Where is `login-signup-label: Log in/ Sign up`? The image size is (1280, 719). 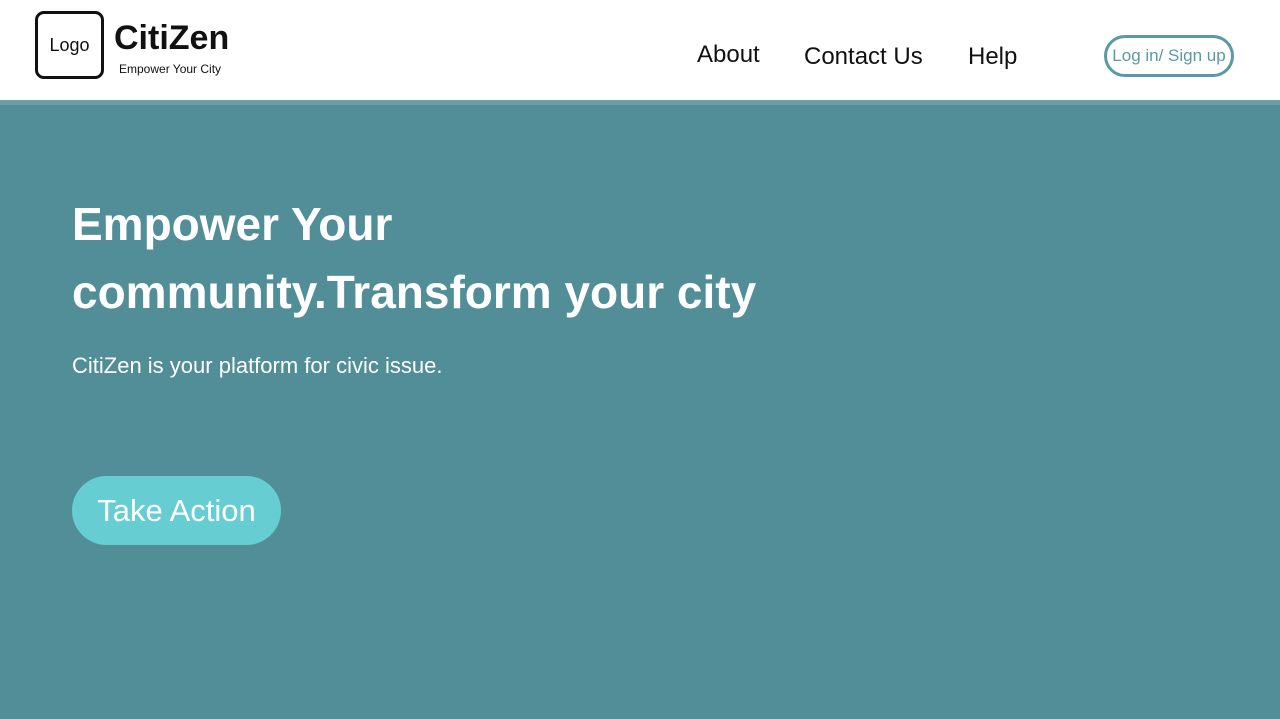 login-signup-label: Log in/ Sign up is located at coordinates (1169, 55).